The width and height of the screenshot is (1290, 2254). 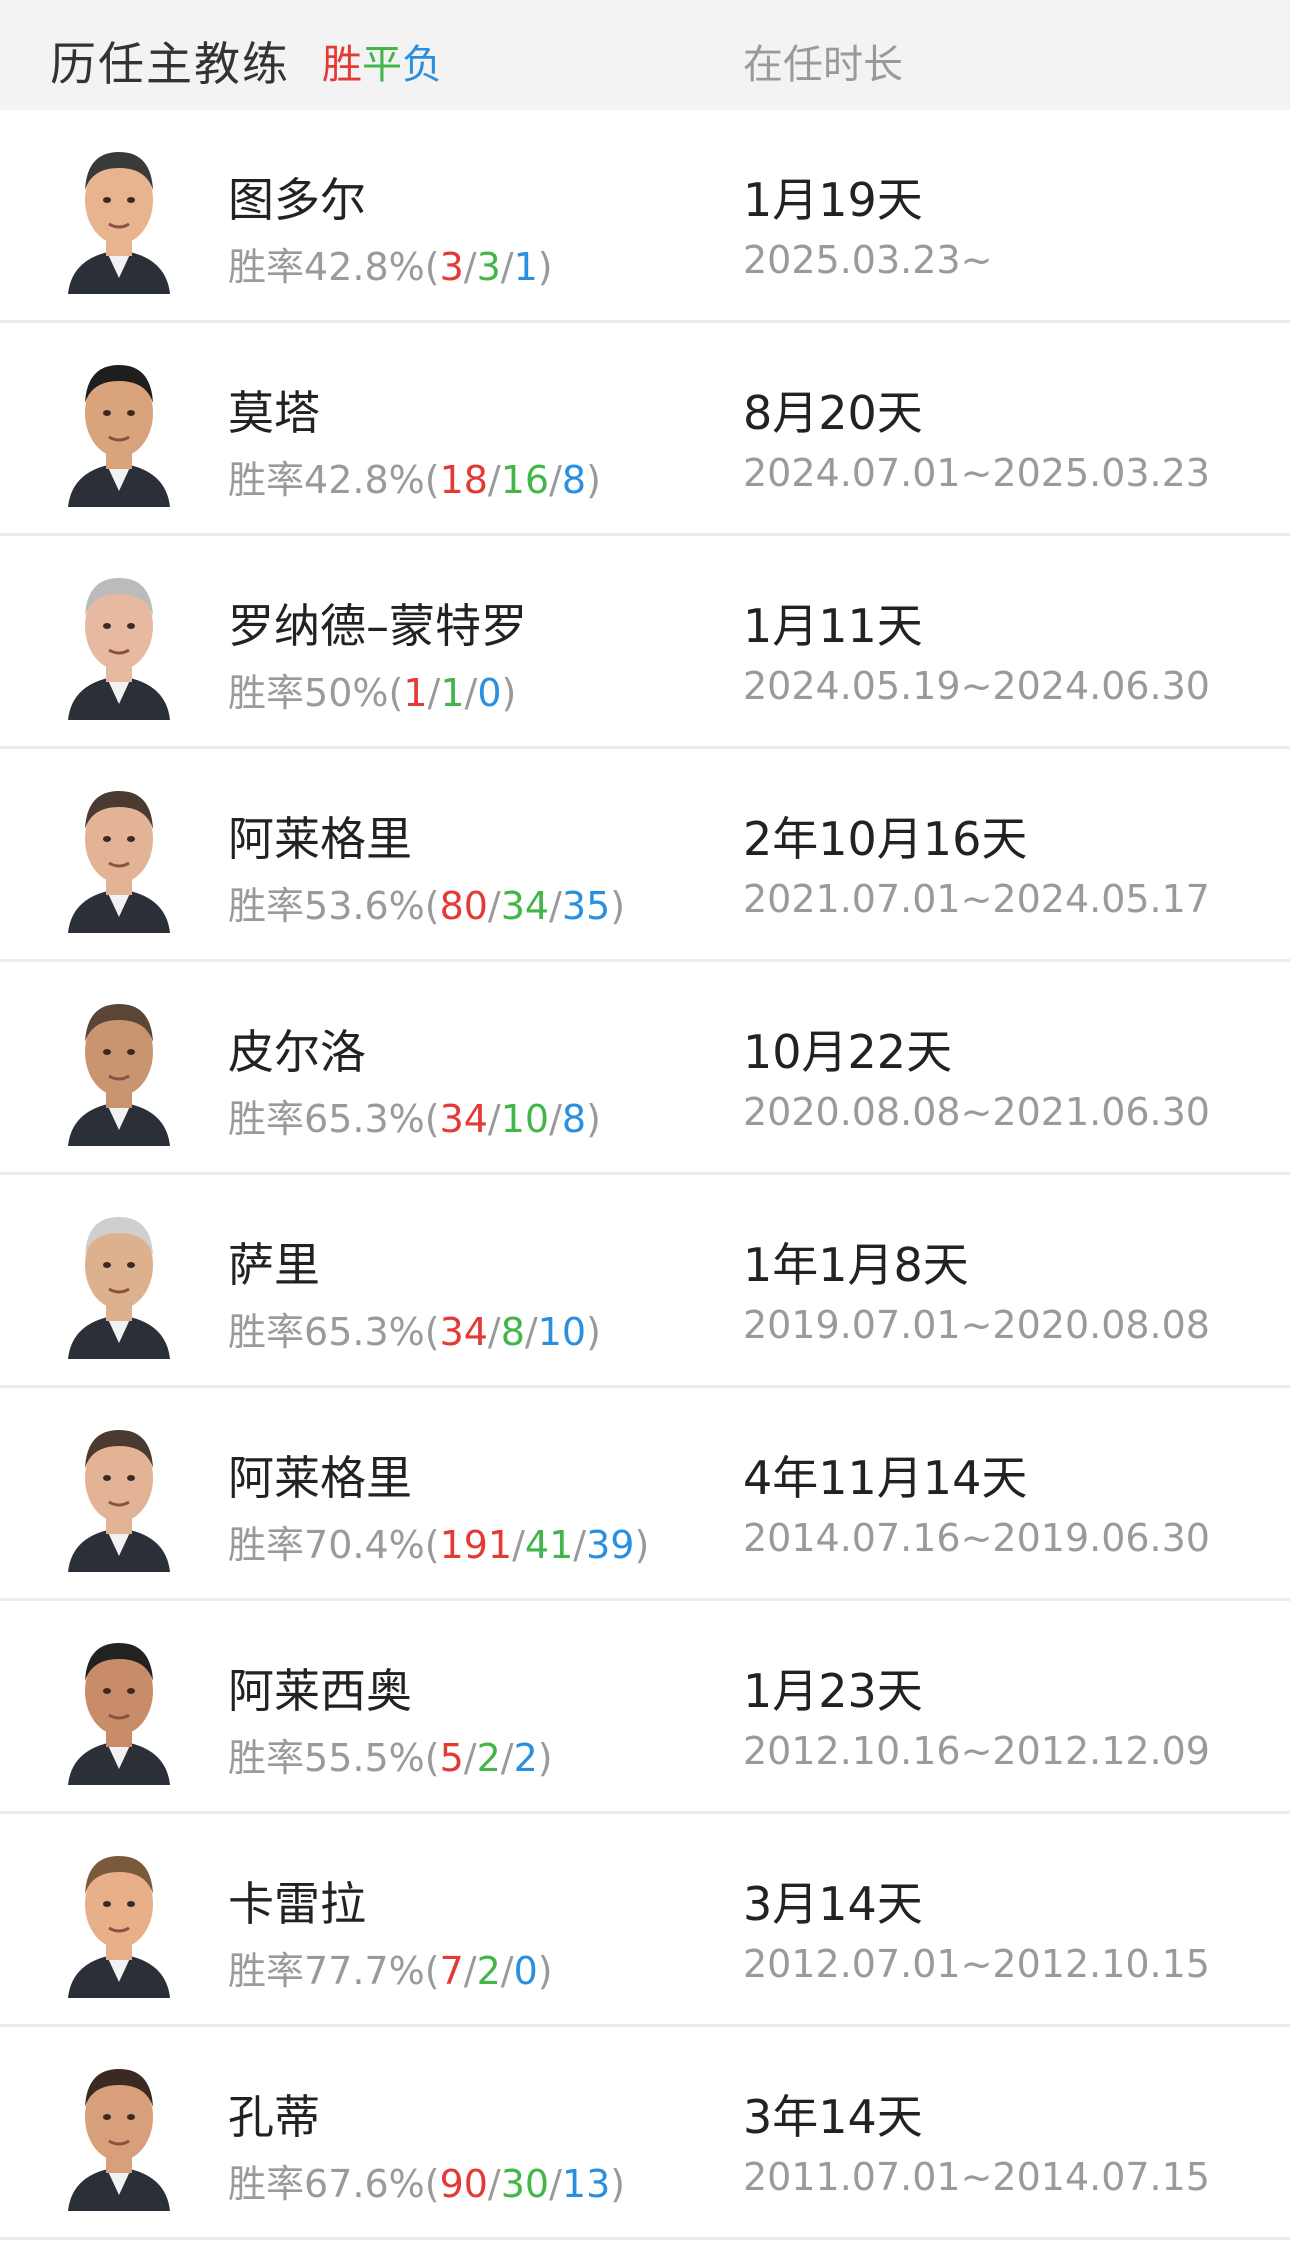 I want to click on losses-count: 2, so click(x=525, y=1758).